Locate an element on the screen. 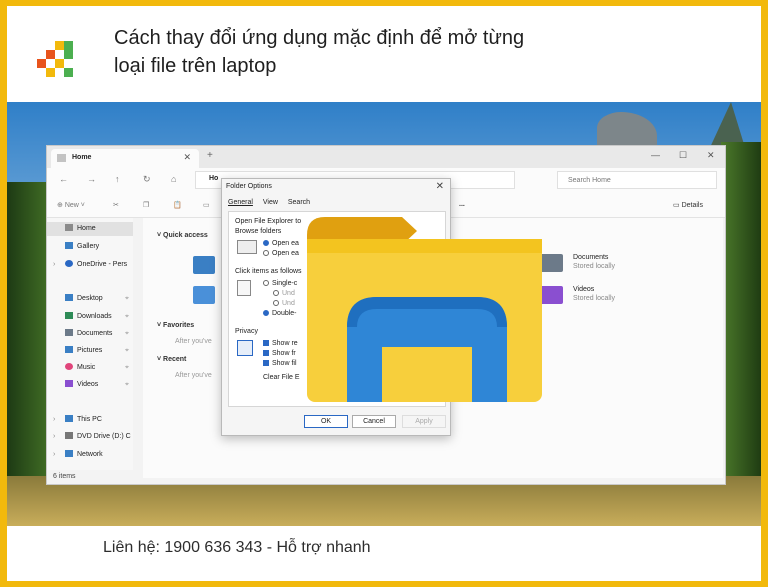 The width and height of the screenshot is (768, 587). window-close-icon: ✕ is located at coordinates (711, 155).